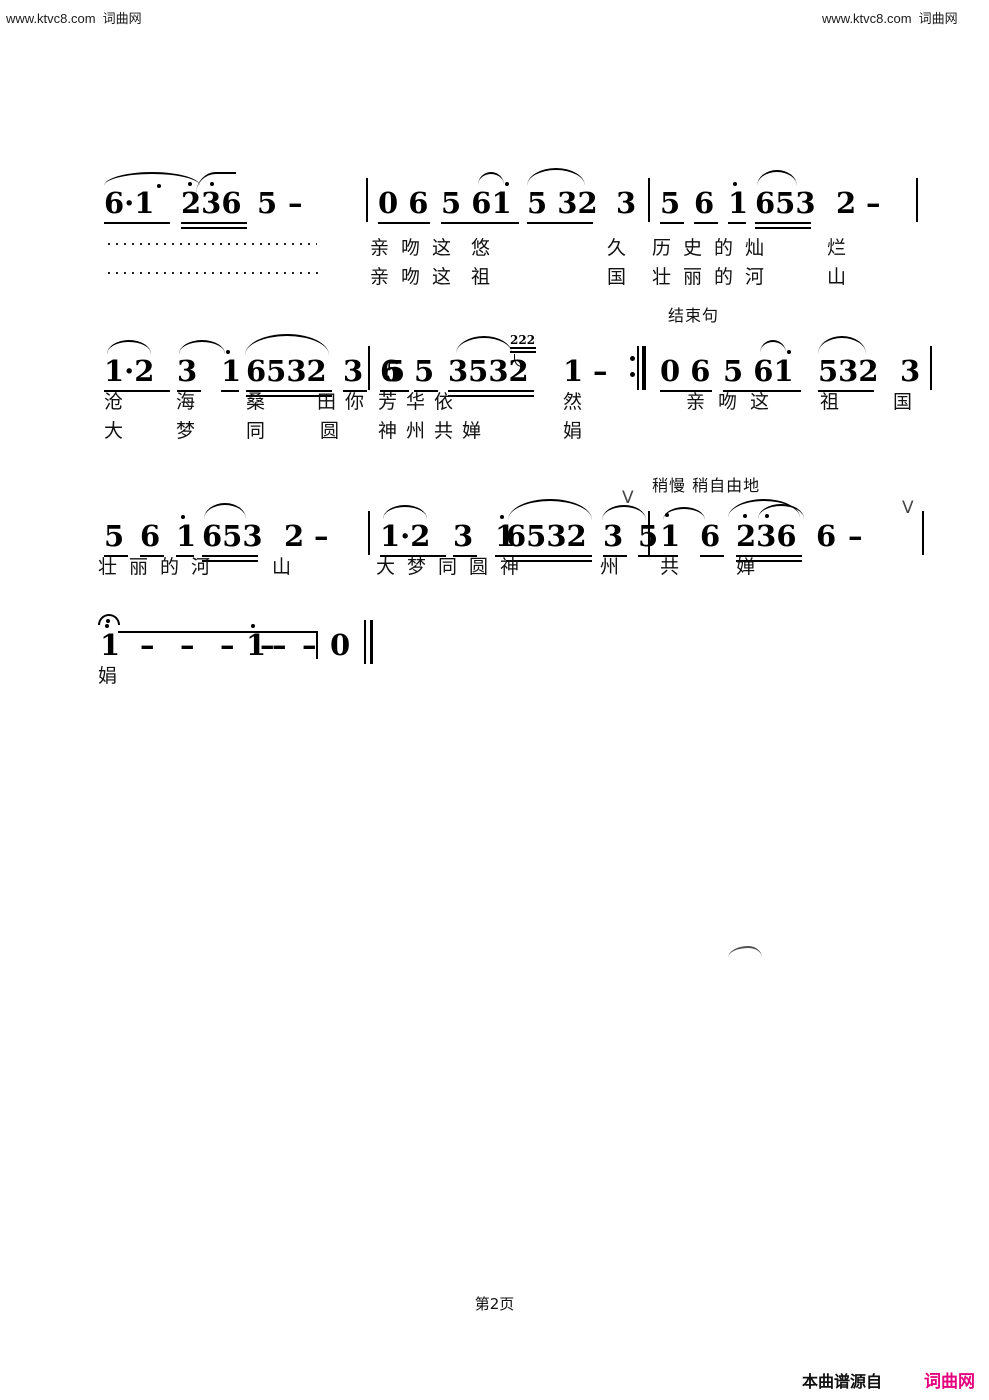  What do you see at coordinates (289, 374) in the screenshot?
I see `note-group-6532: 6532` at bounding box center [289, 374].